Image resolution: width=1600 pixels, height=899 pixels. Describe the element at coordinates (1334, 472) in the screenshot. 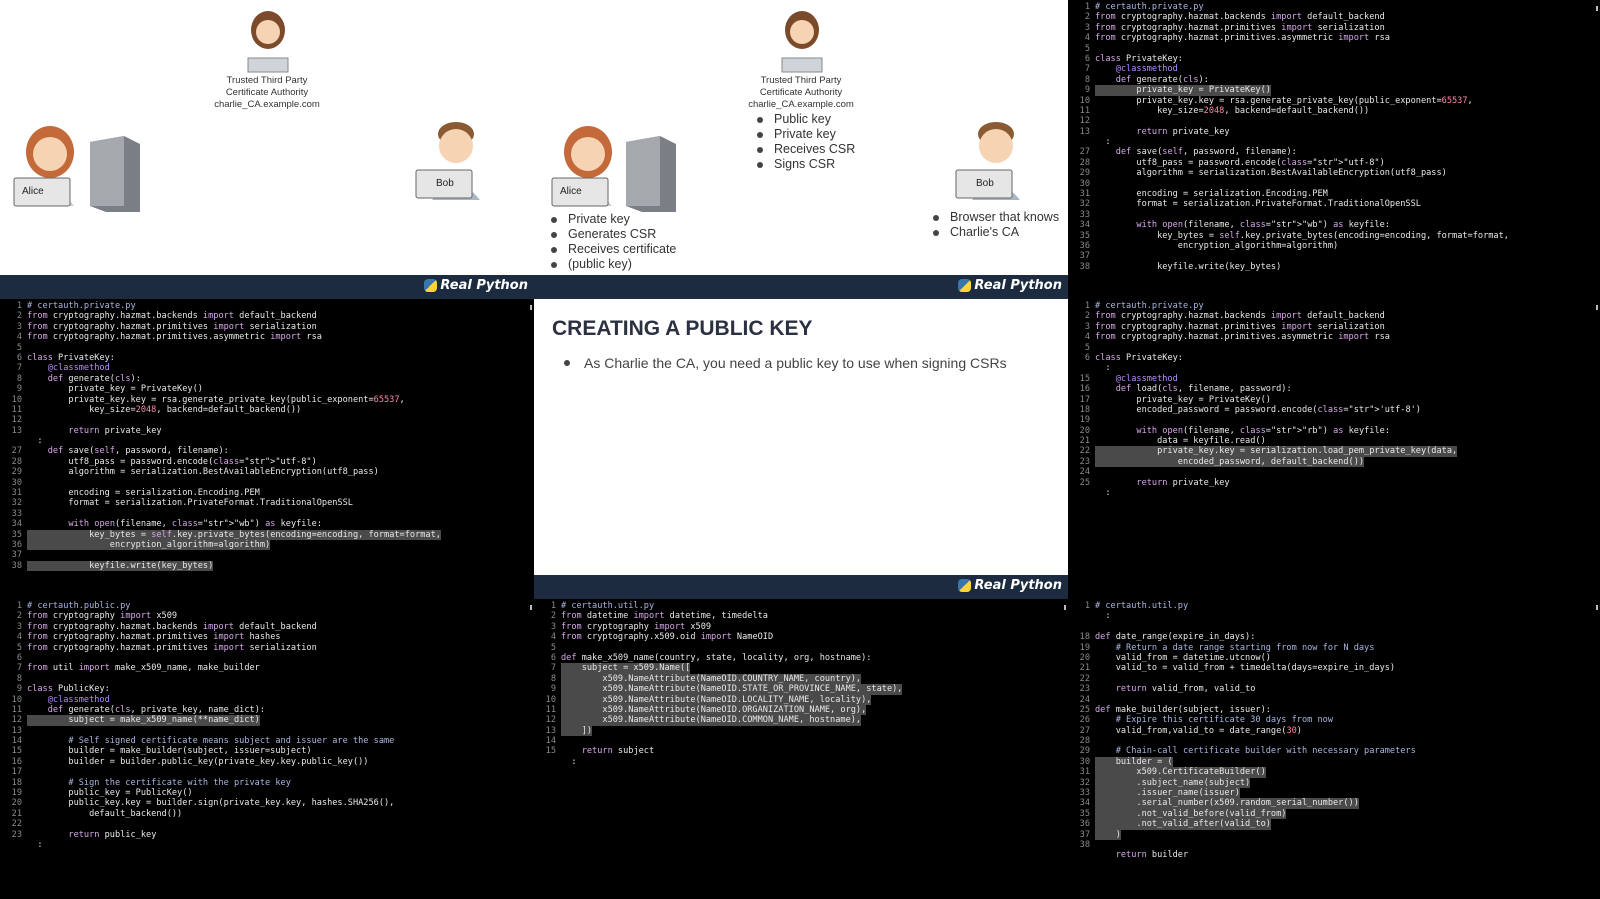

I see `code-line: 24` at that location.